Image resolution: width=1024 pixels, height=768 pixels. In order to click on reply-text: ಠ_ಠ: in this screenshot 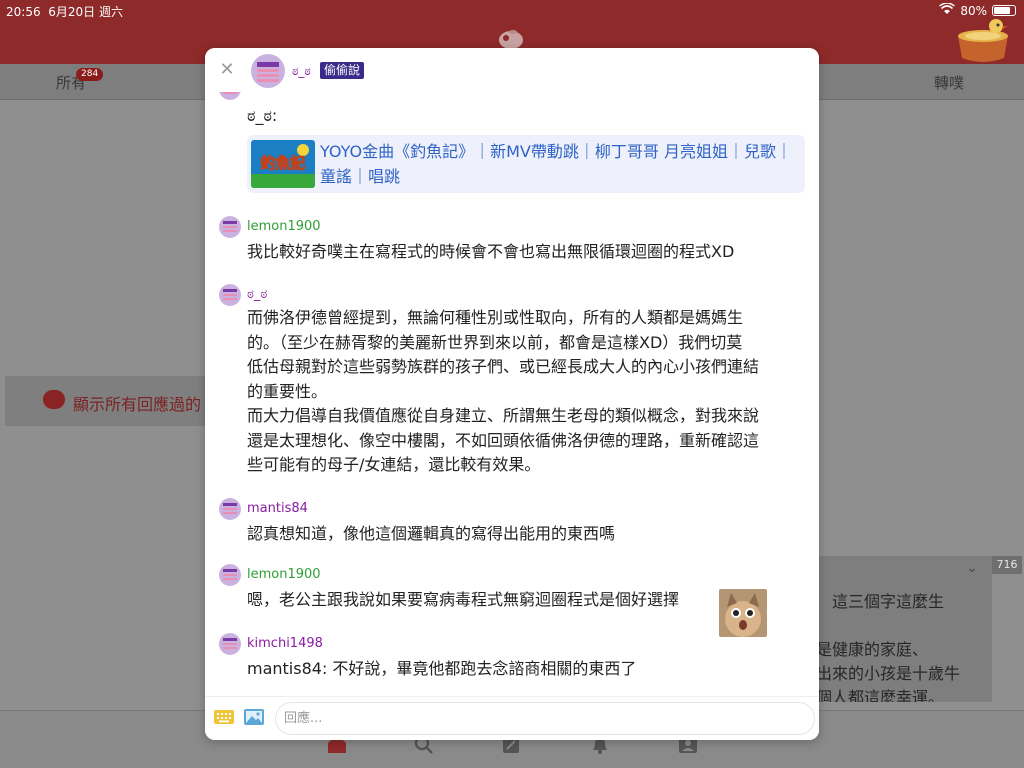, I will do `click(262, 115)`.